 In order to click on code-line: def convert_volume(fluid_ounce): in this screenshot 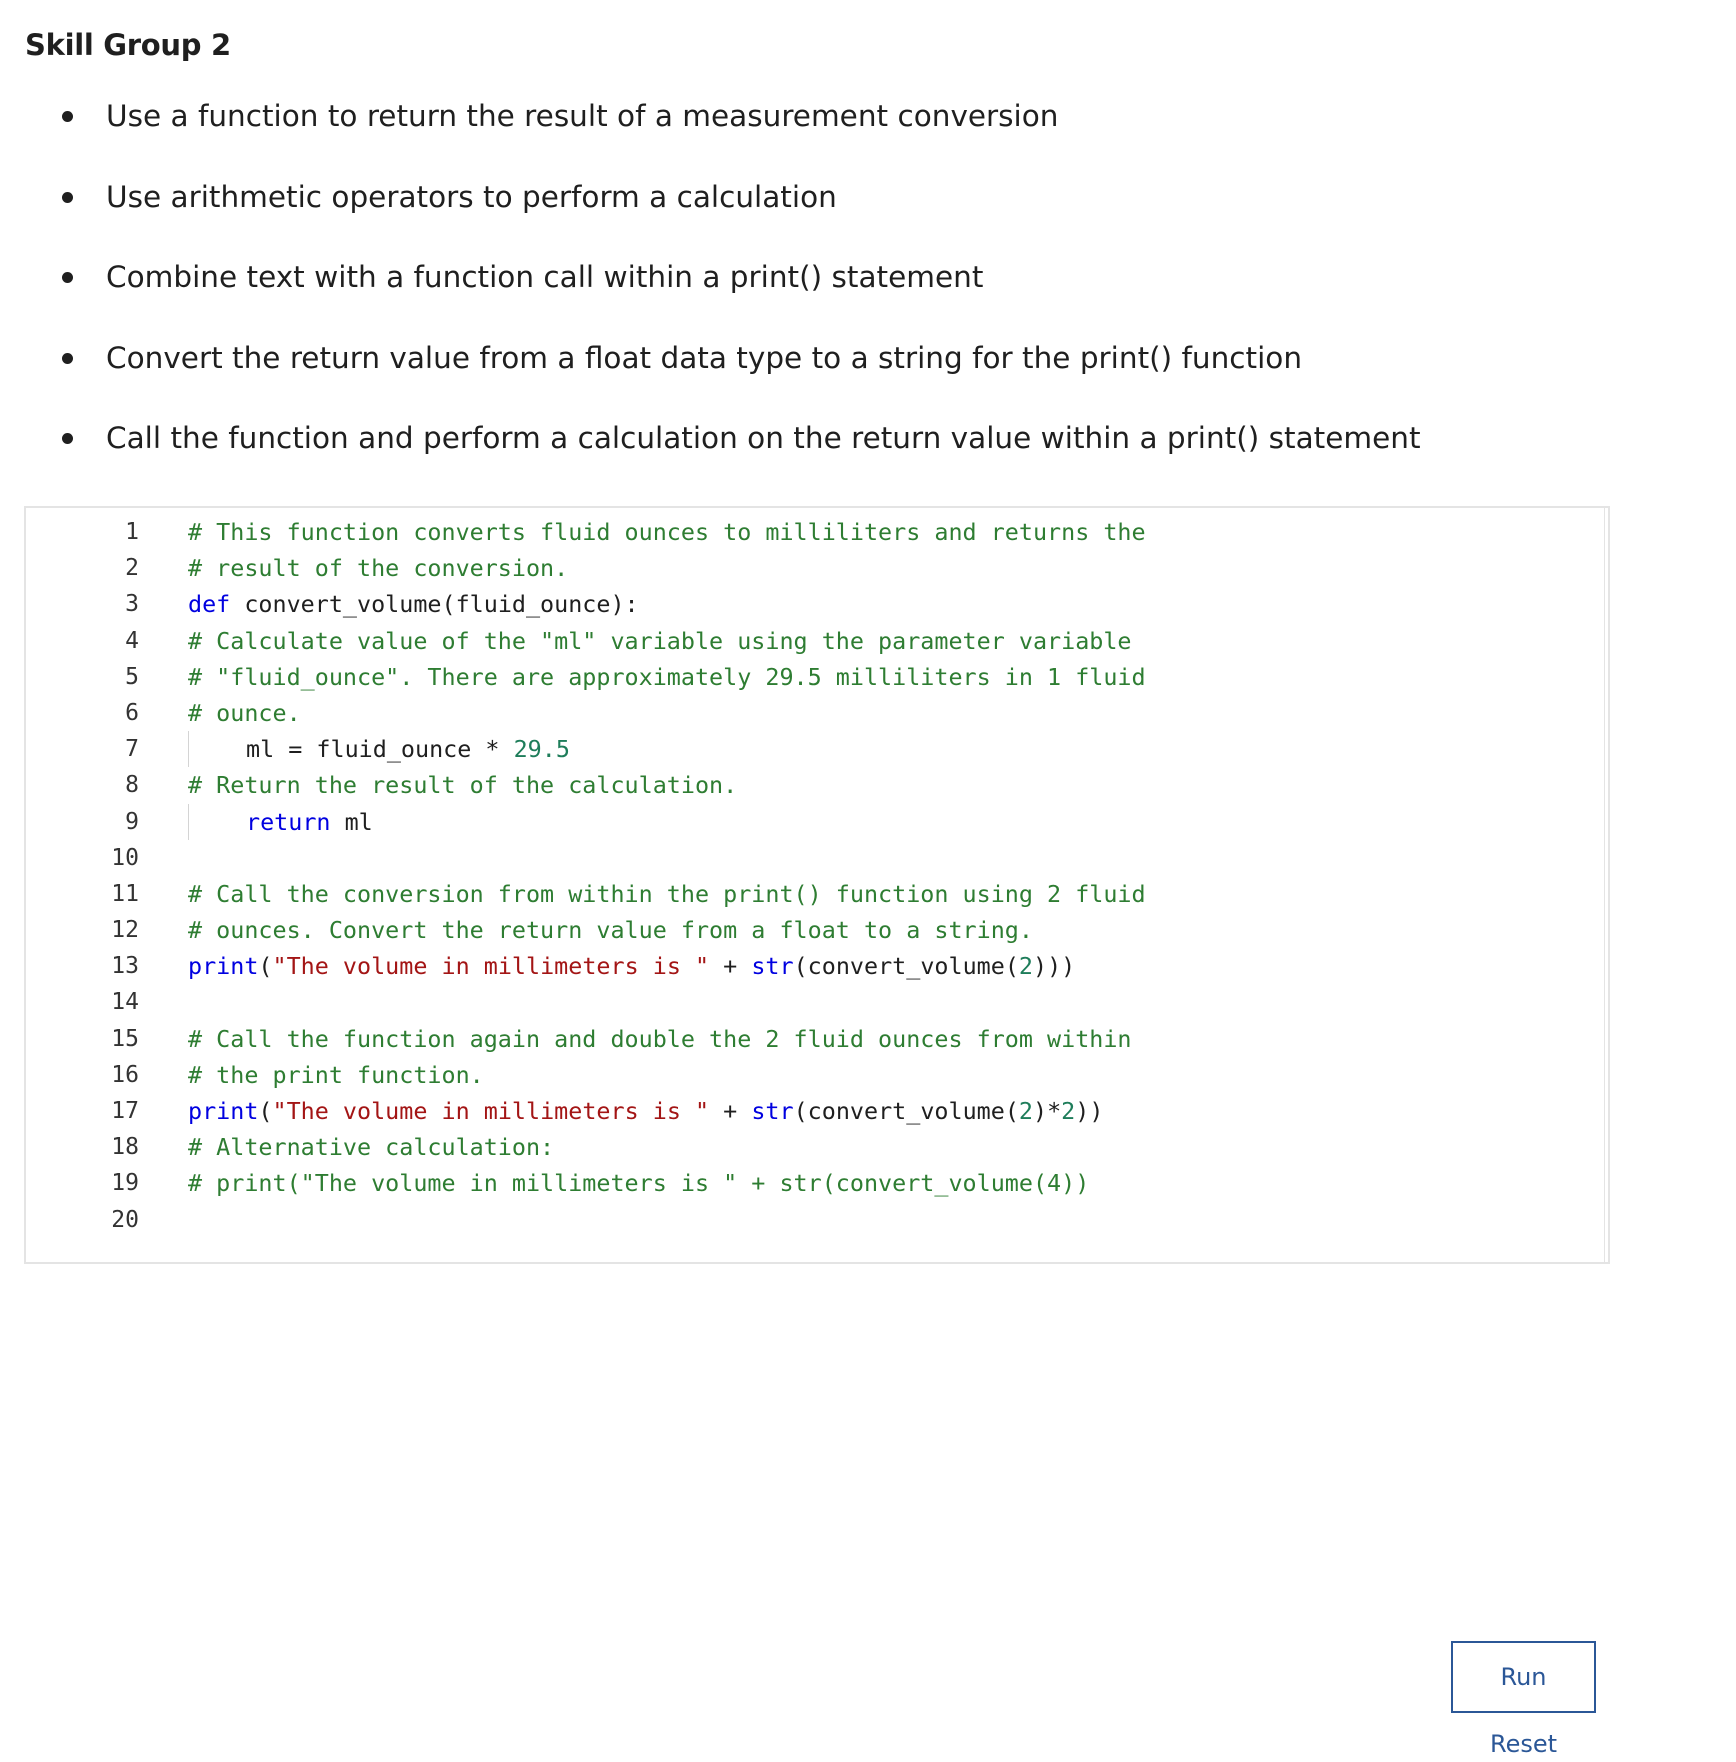, I will do `click(778, 604)`.